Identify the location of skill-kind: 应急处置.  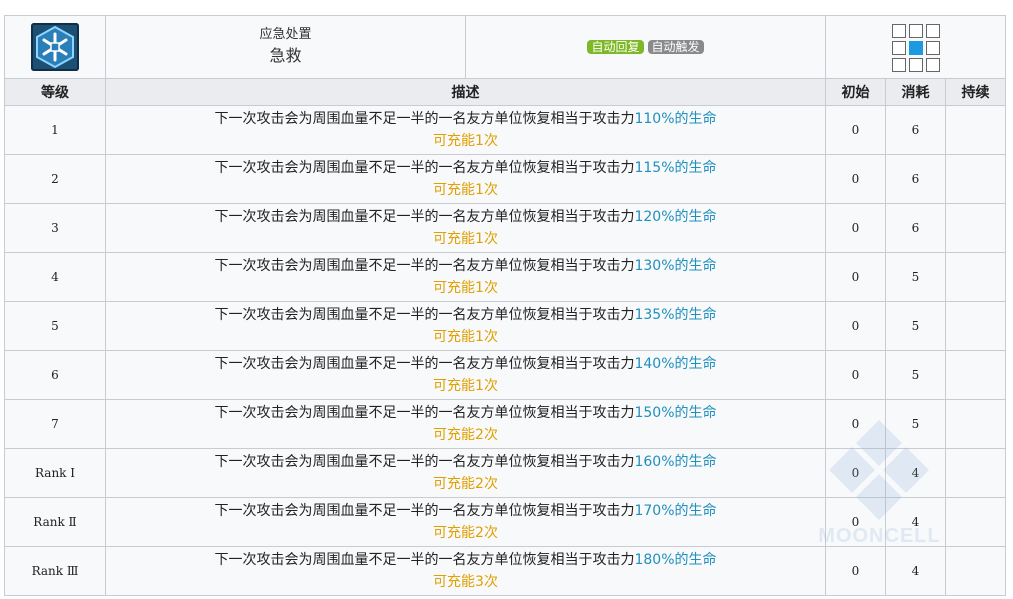
(285, 34).